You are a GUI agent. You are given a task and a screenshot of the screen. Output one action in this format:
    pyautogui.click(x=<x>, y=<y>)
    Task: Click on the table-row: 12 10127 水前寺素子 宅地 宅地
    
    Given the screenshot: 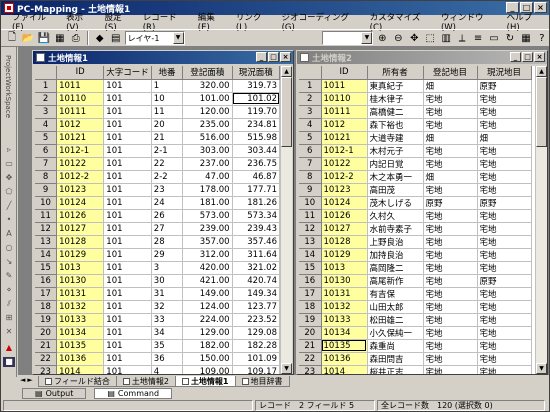 What is the action you would take?
    pyautogui.click(x=415, y=229)
    